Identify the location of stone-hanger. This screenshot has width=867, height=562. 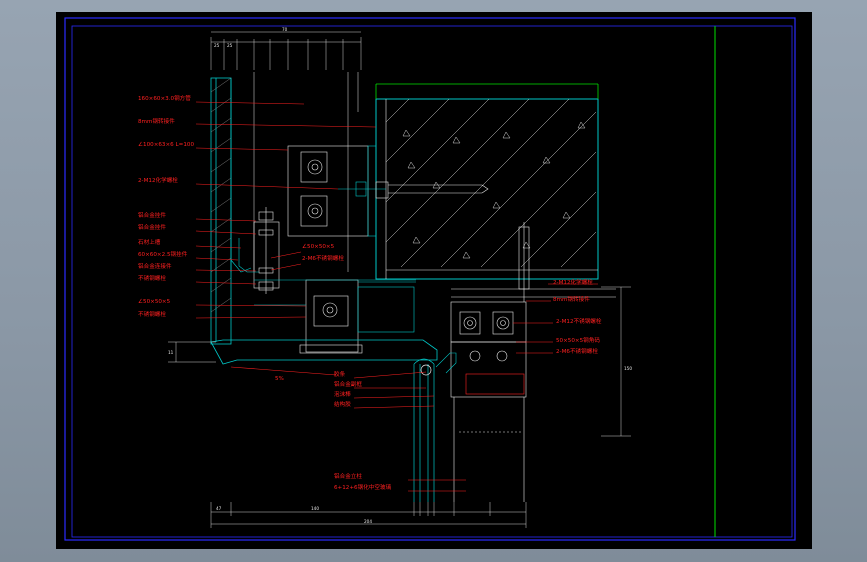
(255, 250).